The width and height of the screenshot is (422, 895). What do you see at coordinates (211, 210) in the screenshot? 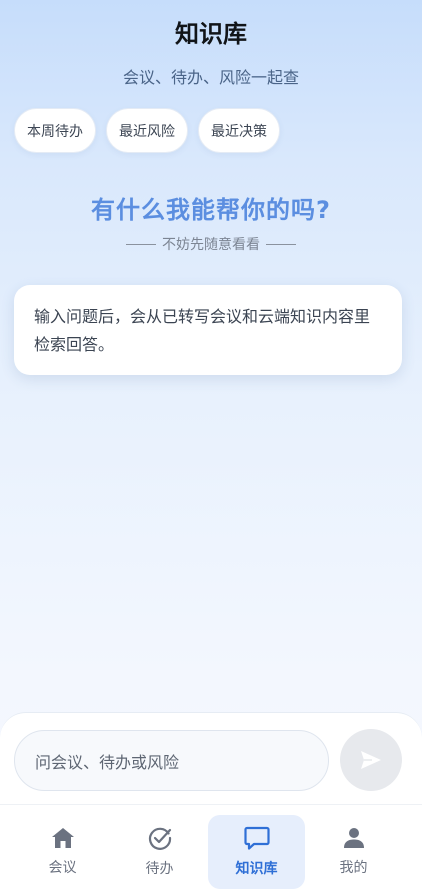
I see `hero-title: 有什么我能帮你的吗?` at bounding box center [211, 210].